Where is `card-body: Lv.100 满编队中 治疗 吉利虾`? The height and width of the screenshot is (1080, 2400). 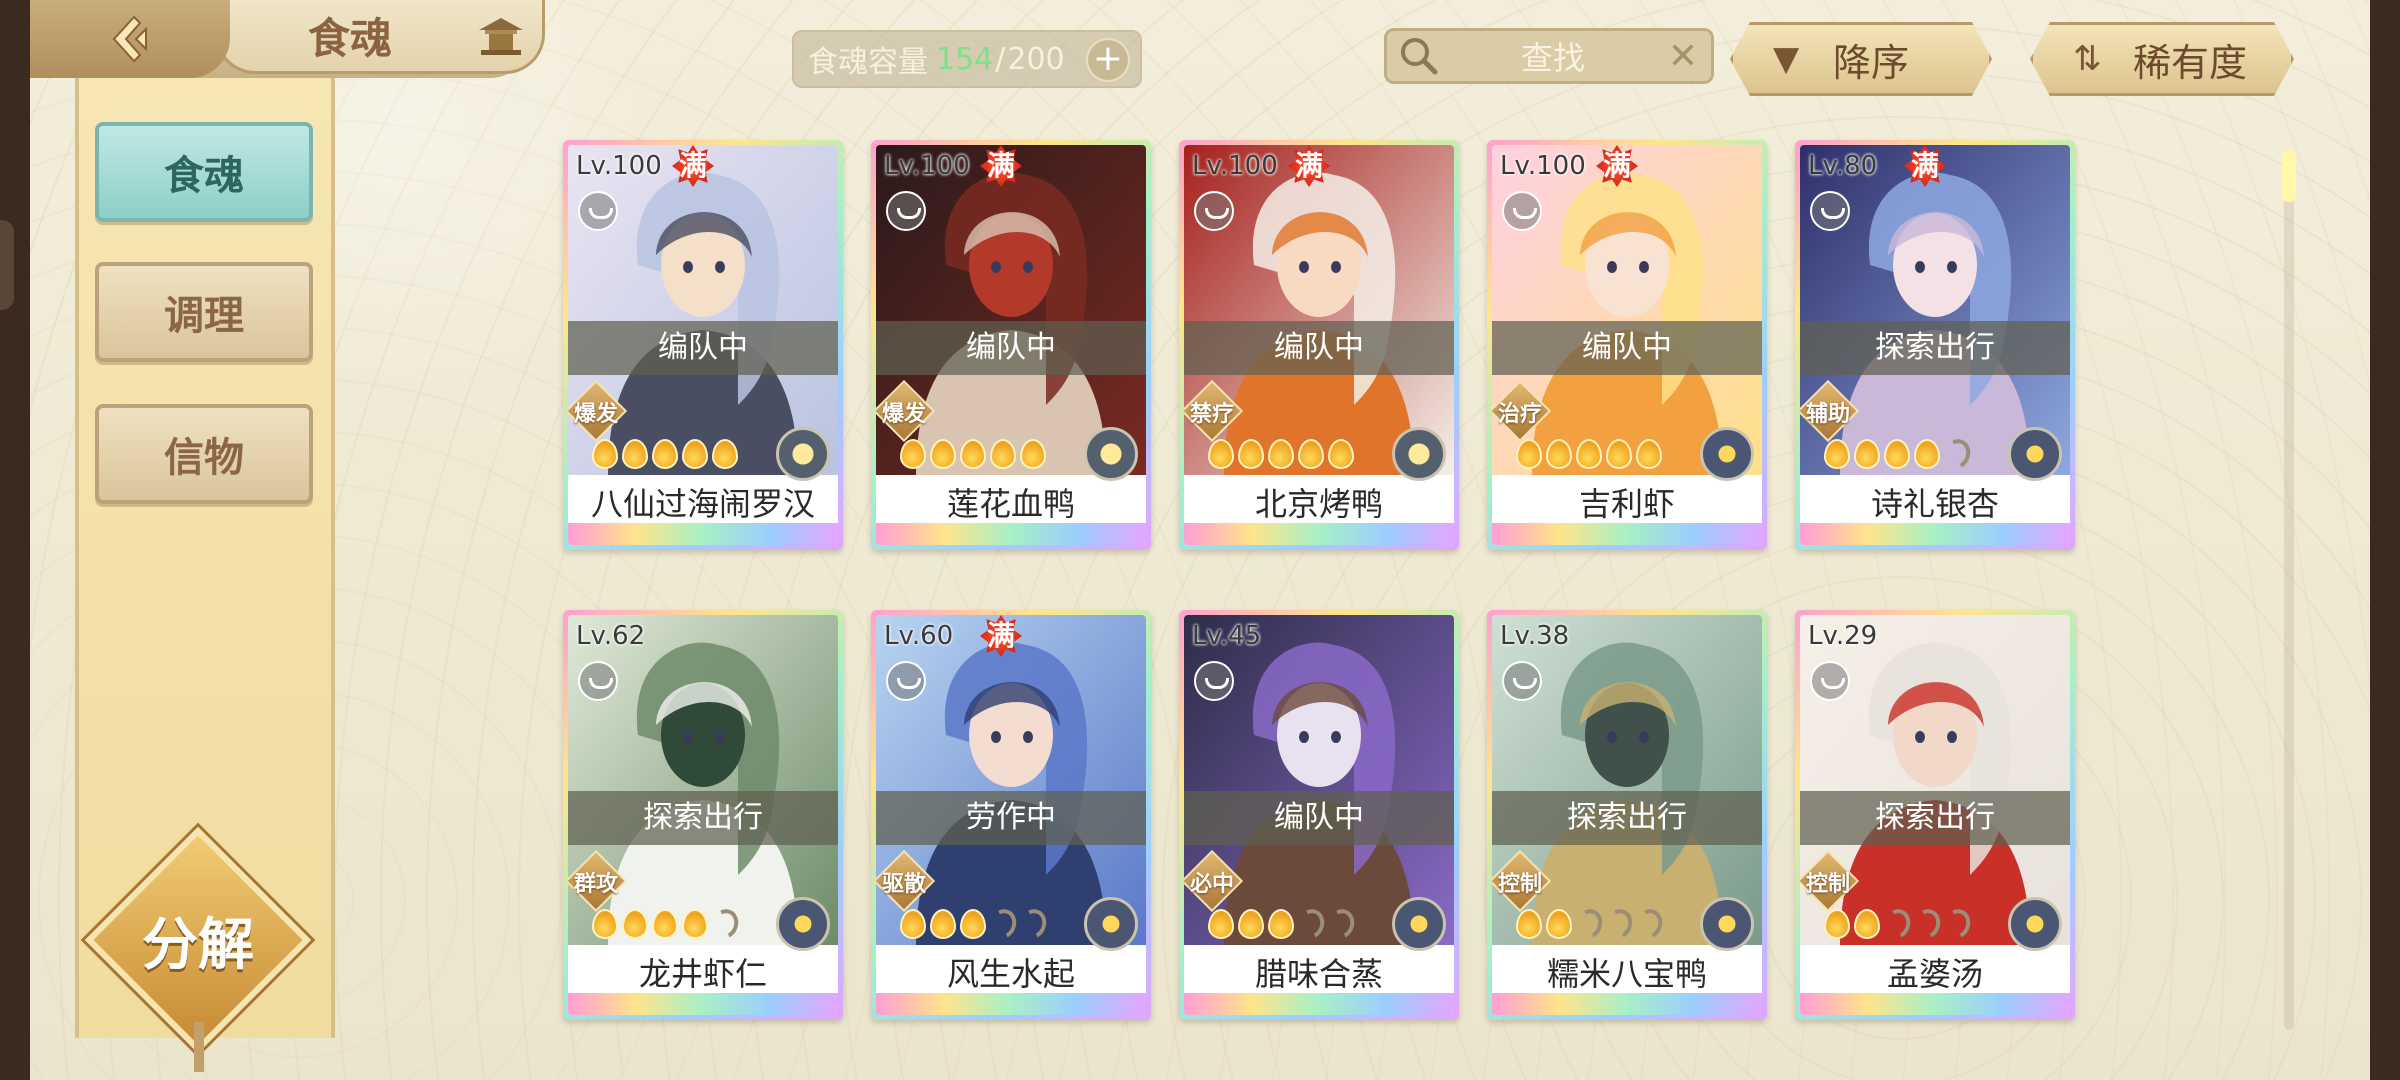 card-body: Lv.100 满编队中 治疗 吉利虾 is located at coordinates (1627, 345).